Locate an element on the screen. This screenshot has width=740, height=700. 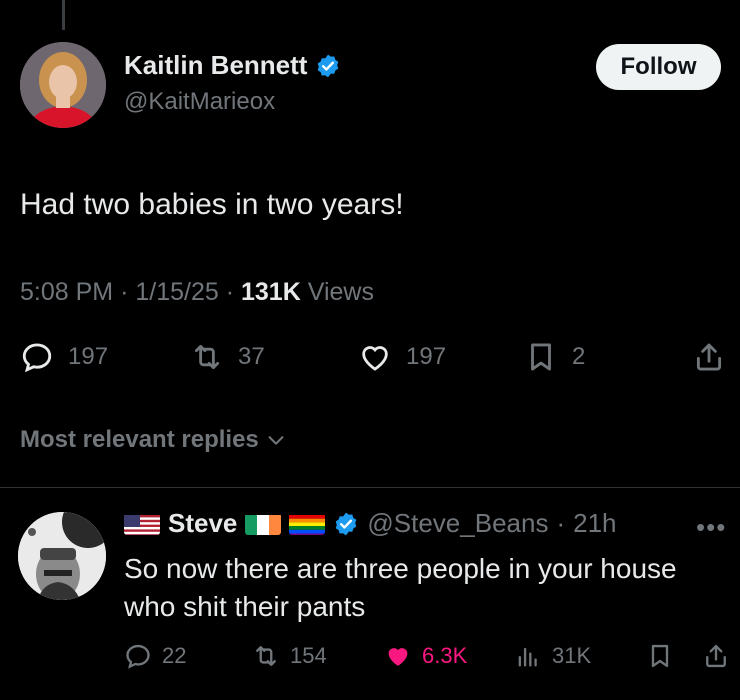
tweet-text: Had two babies in two years! is located at coordinates (212, 204).